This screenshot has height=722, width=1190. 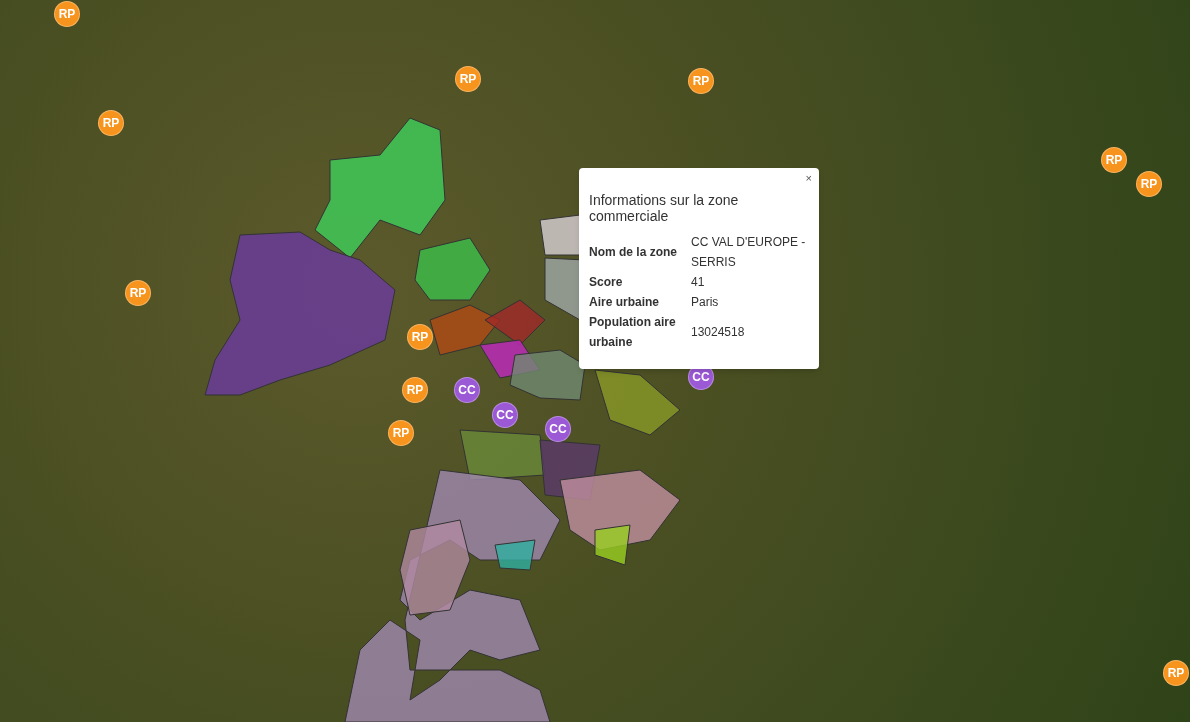 What do you see at coordinates (606, 282) in the screenshot?
I see `field-label: Score` at bounding box center [606, 282].